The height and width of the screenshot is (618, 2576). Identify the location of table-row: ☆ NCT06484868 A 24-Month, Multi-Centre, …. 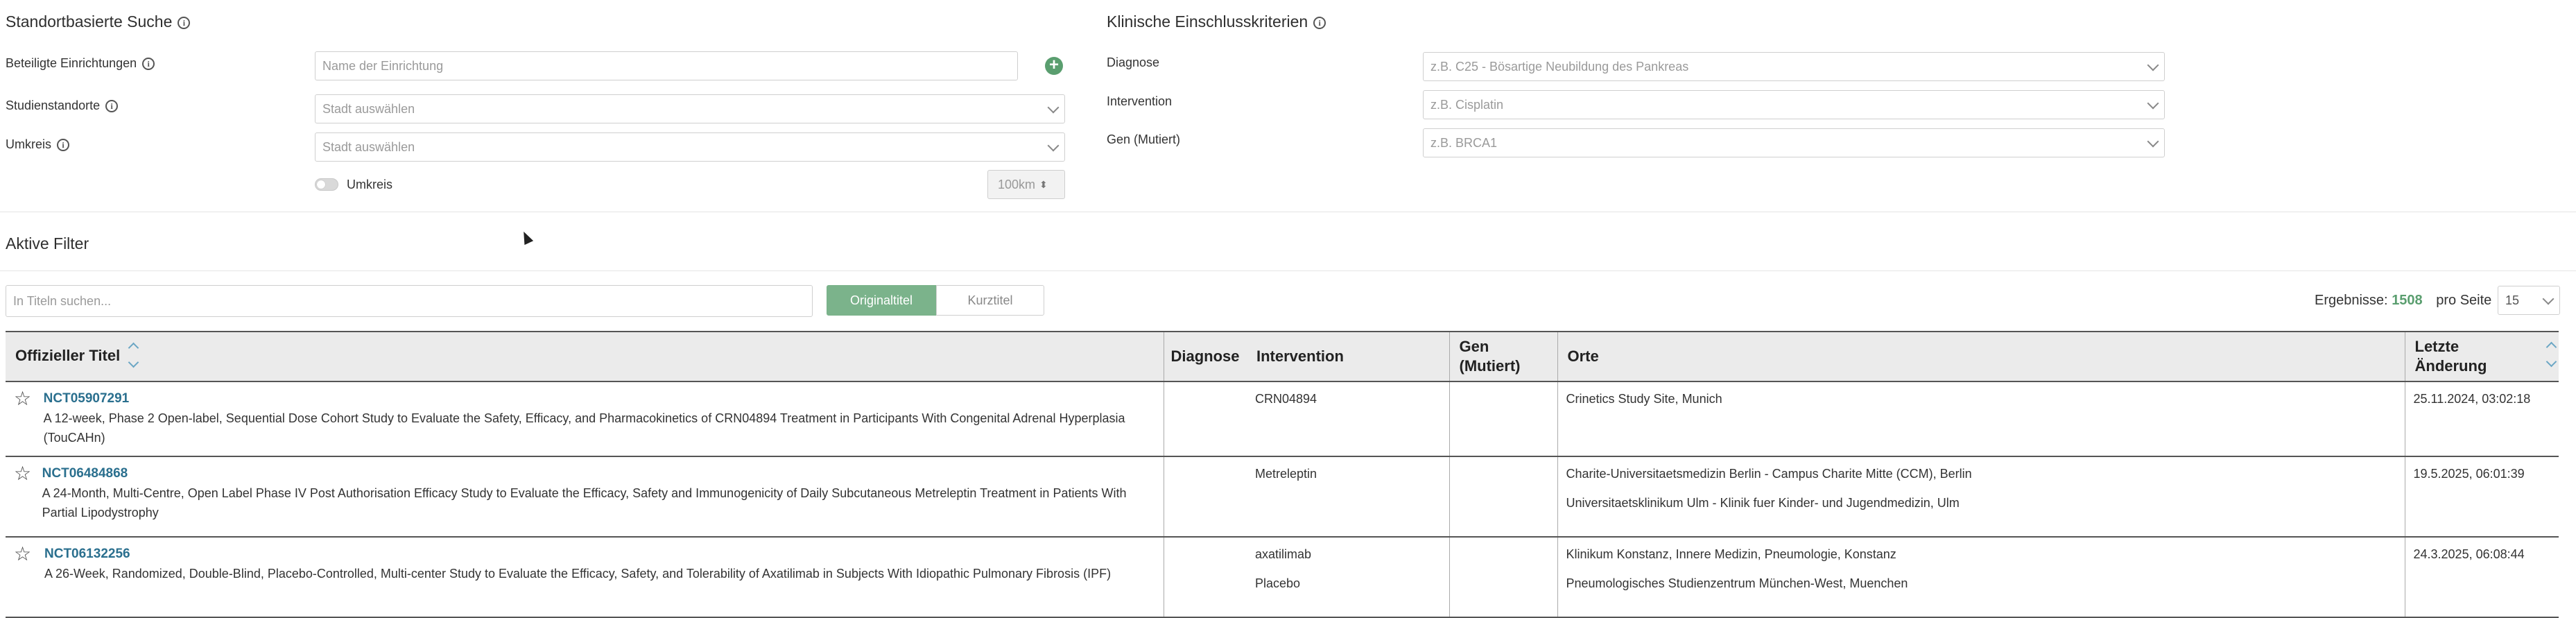
(1282, 497).